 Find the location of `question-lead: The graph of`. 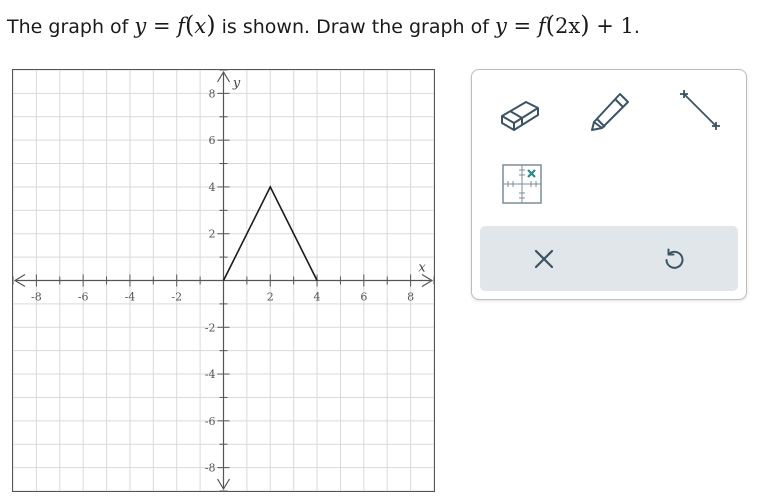

question-lead: The graph of is located at coordinates (71, 27).